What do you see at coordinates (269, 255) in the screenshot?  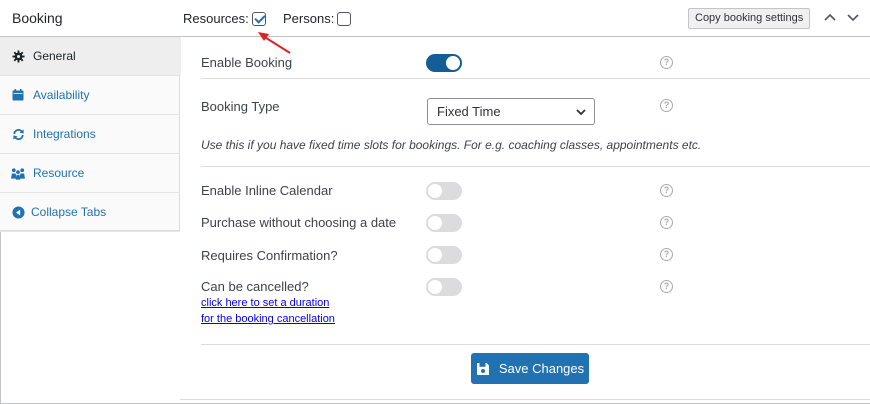 I see `requires-confirmation-label: Requires Confirmation?` at bounding box center [269, 255].